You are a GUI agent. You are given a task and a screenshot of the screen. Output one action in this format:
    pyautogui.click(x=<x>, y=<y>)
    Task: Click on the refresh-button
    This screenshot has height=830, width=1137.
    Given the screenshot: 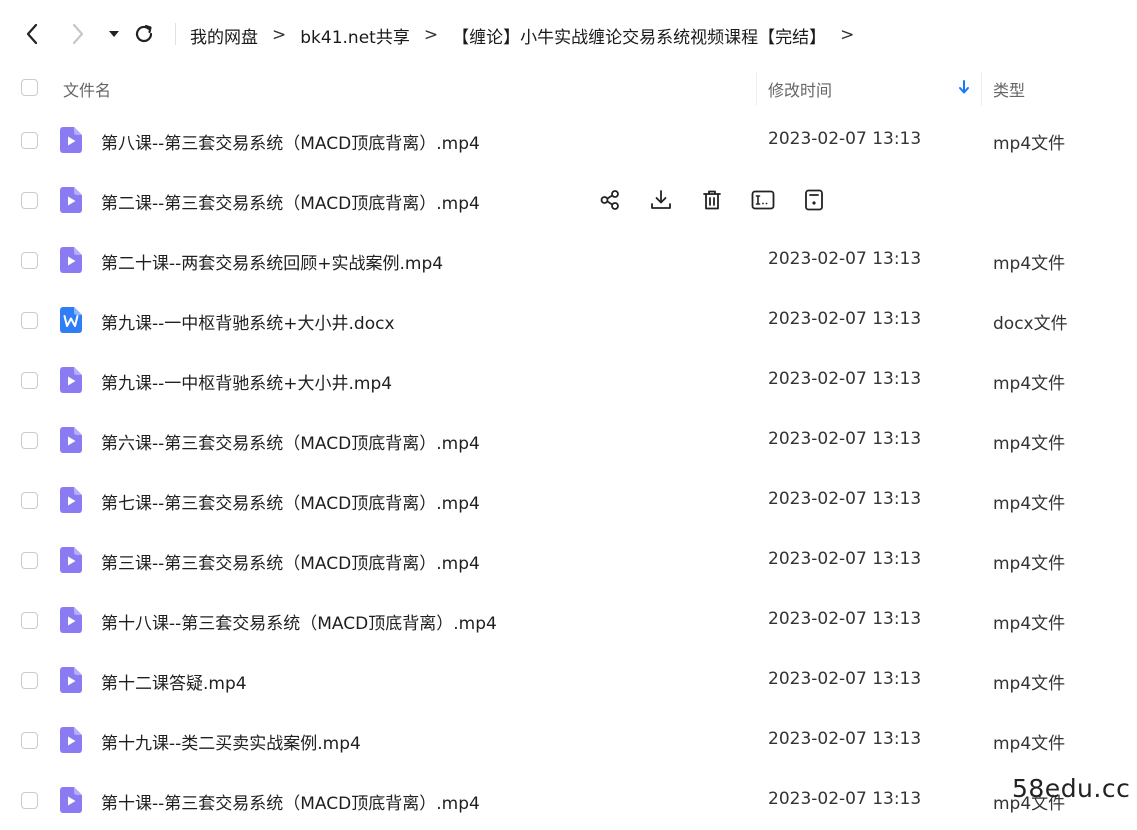 What is the action you would take?
    pyautogui.click(x=144, y=34)
    